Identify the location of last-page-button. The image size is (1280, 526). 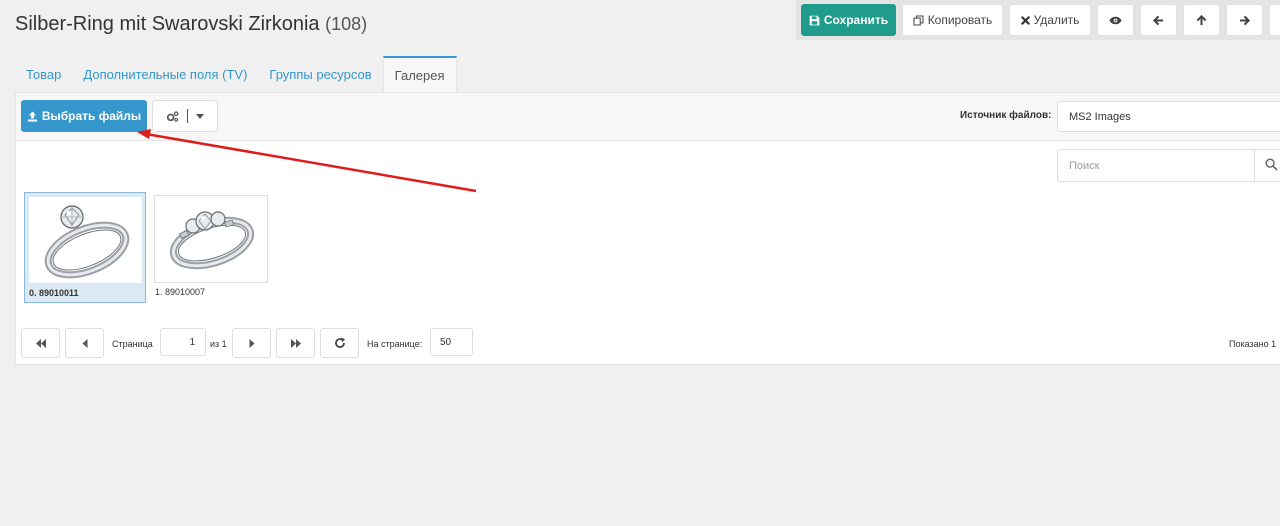
(295, 343).